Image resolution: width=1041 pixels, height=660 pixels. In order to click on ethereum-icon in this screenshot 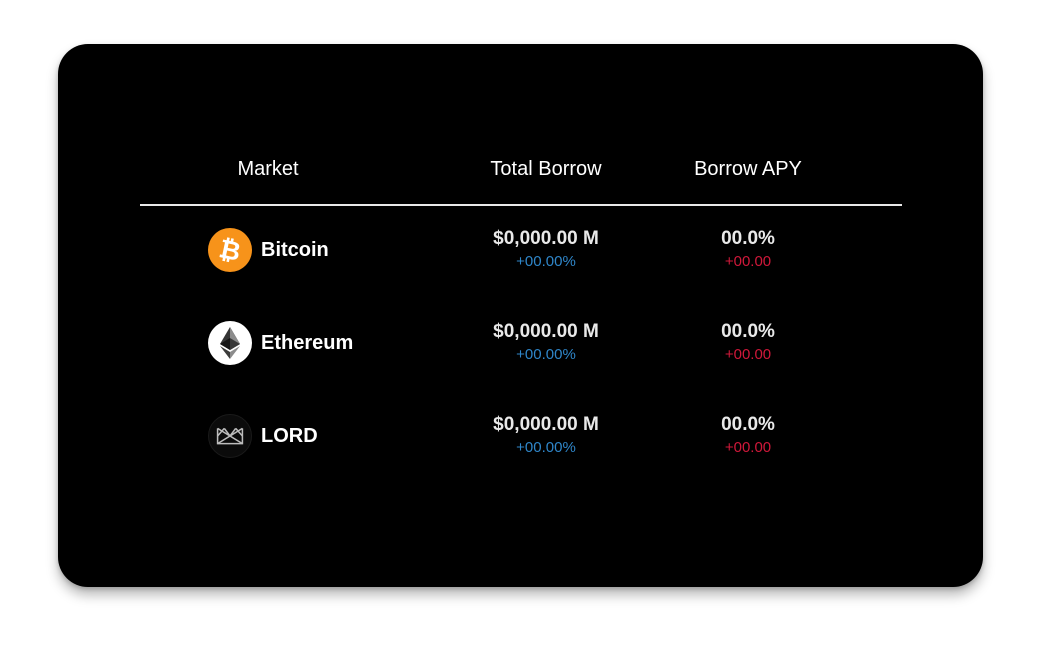, I will do `click(230, 343)`.